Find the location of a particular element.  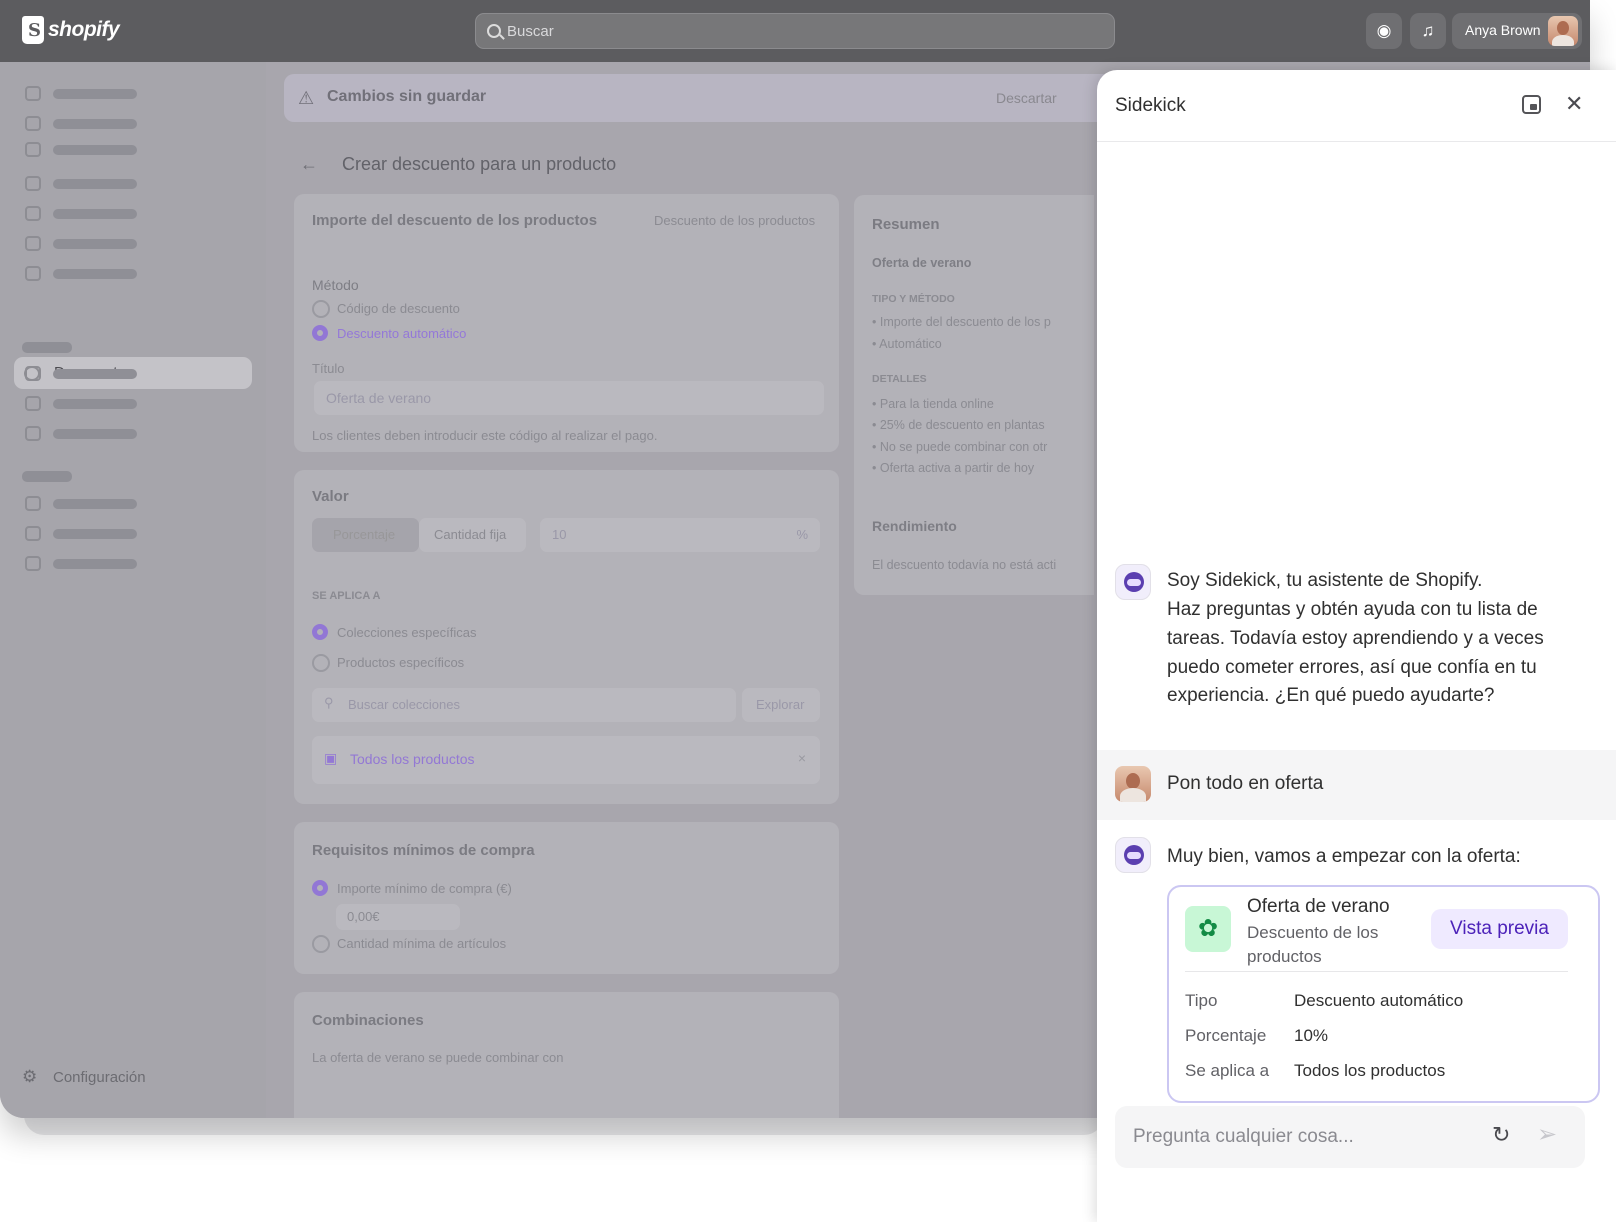

discard-button: Descartar is located at coordinates (1026, 98).